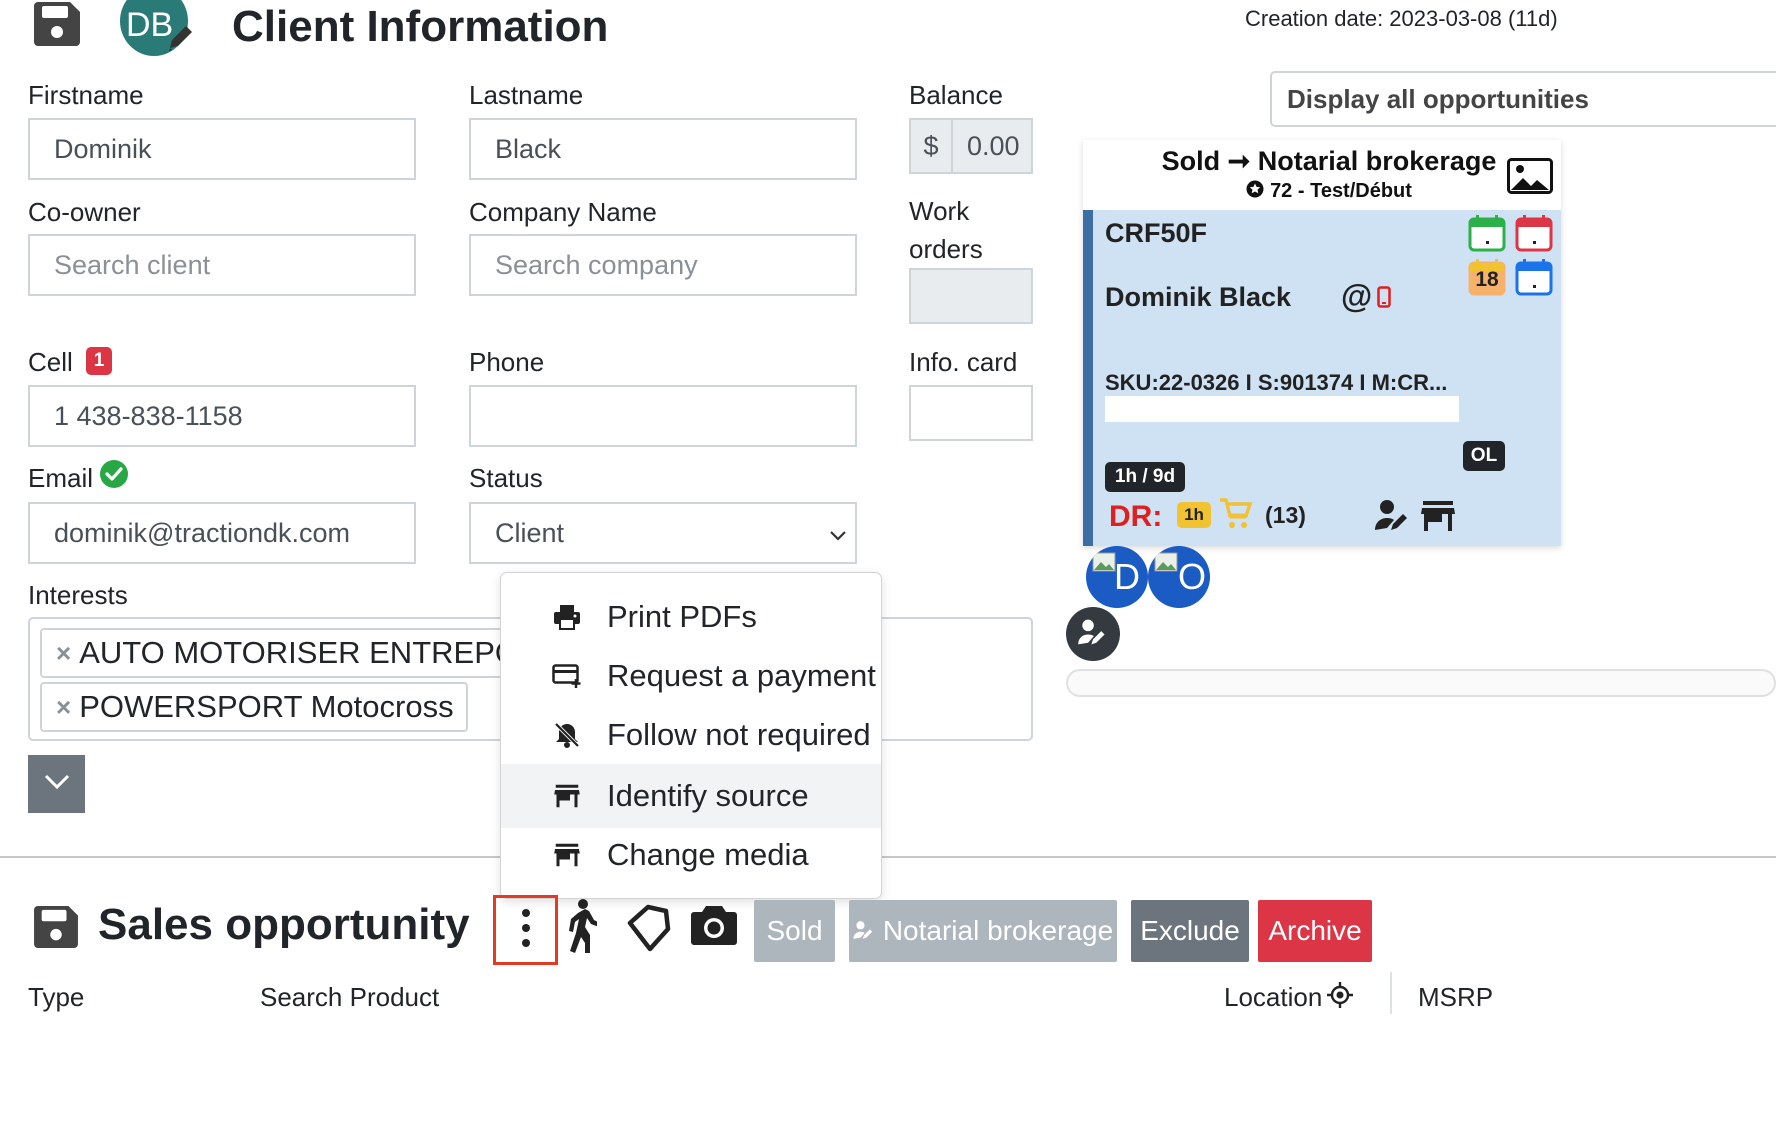  I want to click on notarial-brokerage-button: Notarial brokerage, so click(983, 931).